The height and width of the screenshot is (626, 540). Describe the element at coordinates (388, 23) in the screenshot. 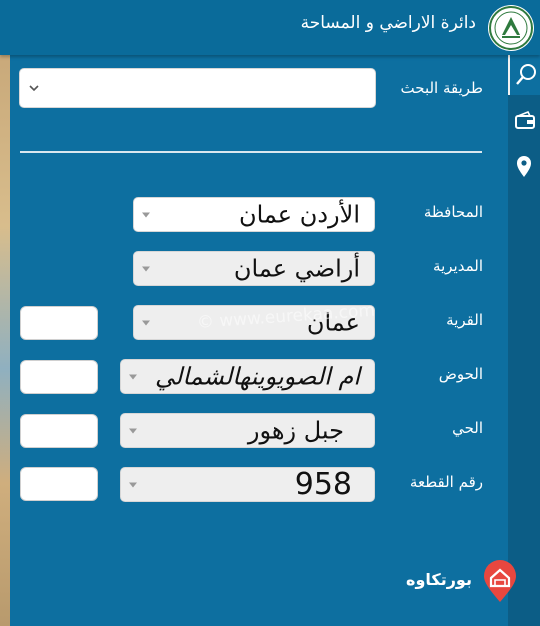

I see `page-title: دائرة الاراضي و المساحة` at that location.